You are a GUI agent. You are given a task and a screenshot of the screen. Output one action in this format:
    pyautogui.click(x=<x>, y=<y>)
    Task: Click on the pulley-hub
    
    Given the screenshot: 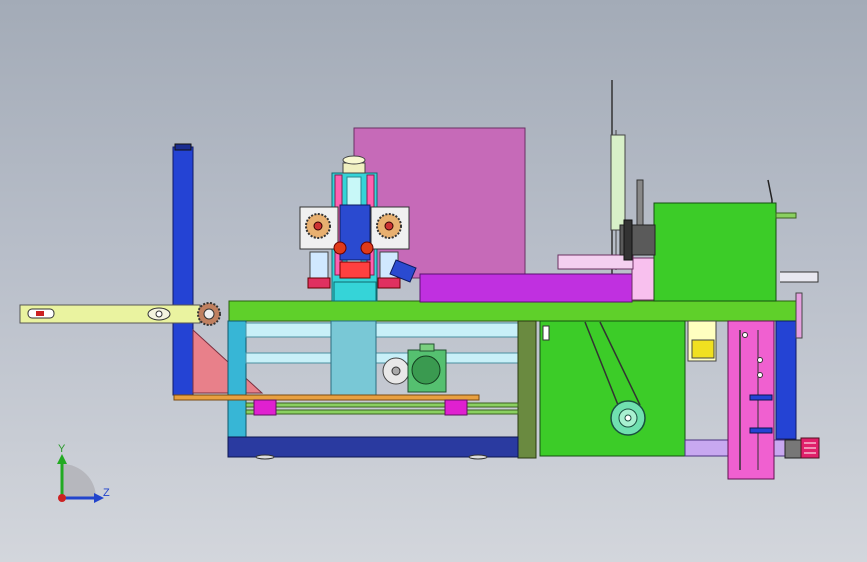 What is the action you would take?
    pyautogui.click(x=396, y=371)
    